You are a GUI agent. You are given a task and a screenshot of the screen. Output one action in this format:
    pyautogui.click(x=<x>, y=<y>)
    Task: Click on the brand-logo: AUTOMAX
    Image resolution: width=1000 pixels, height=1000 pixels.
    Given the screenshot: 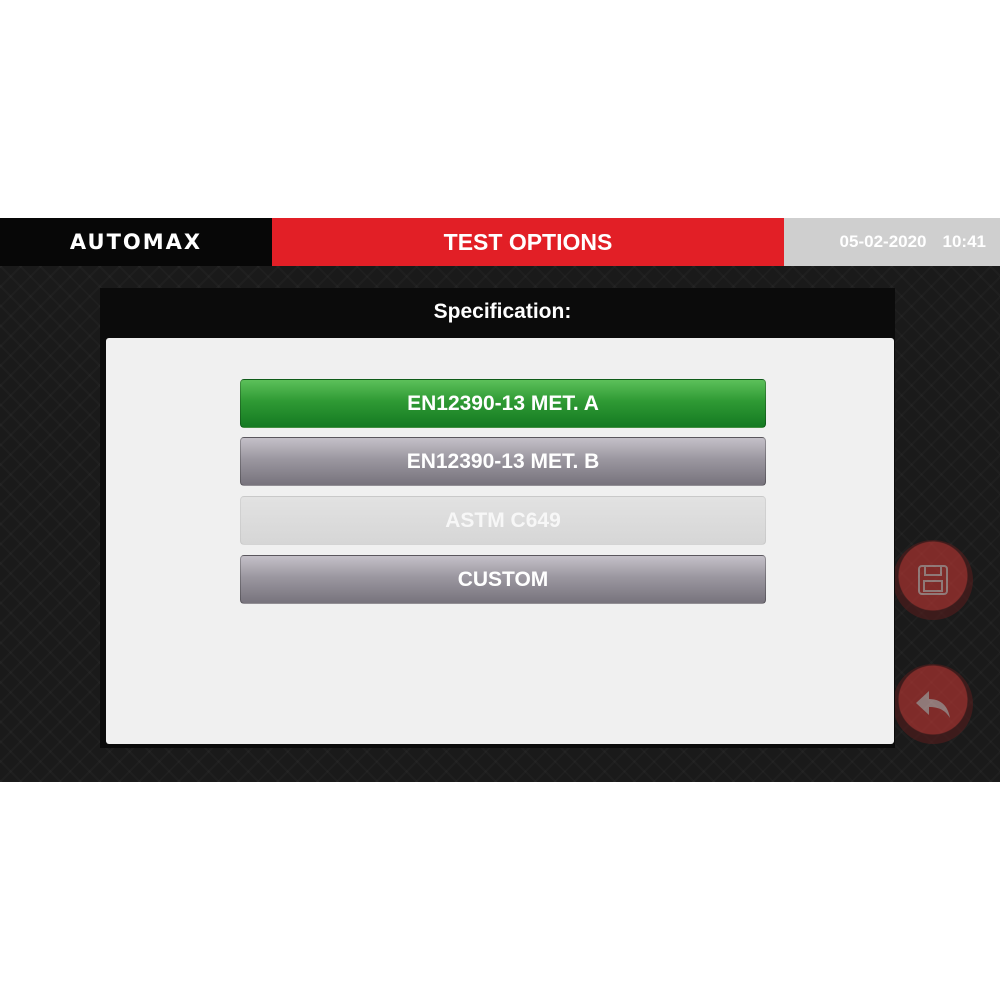 What is the action you would take?
    pyautogui.click(x=136, y=242)
    